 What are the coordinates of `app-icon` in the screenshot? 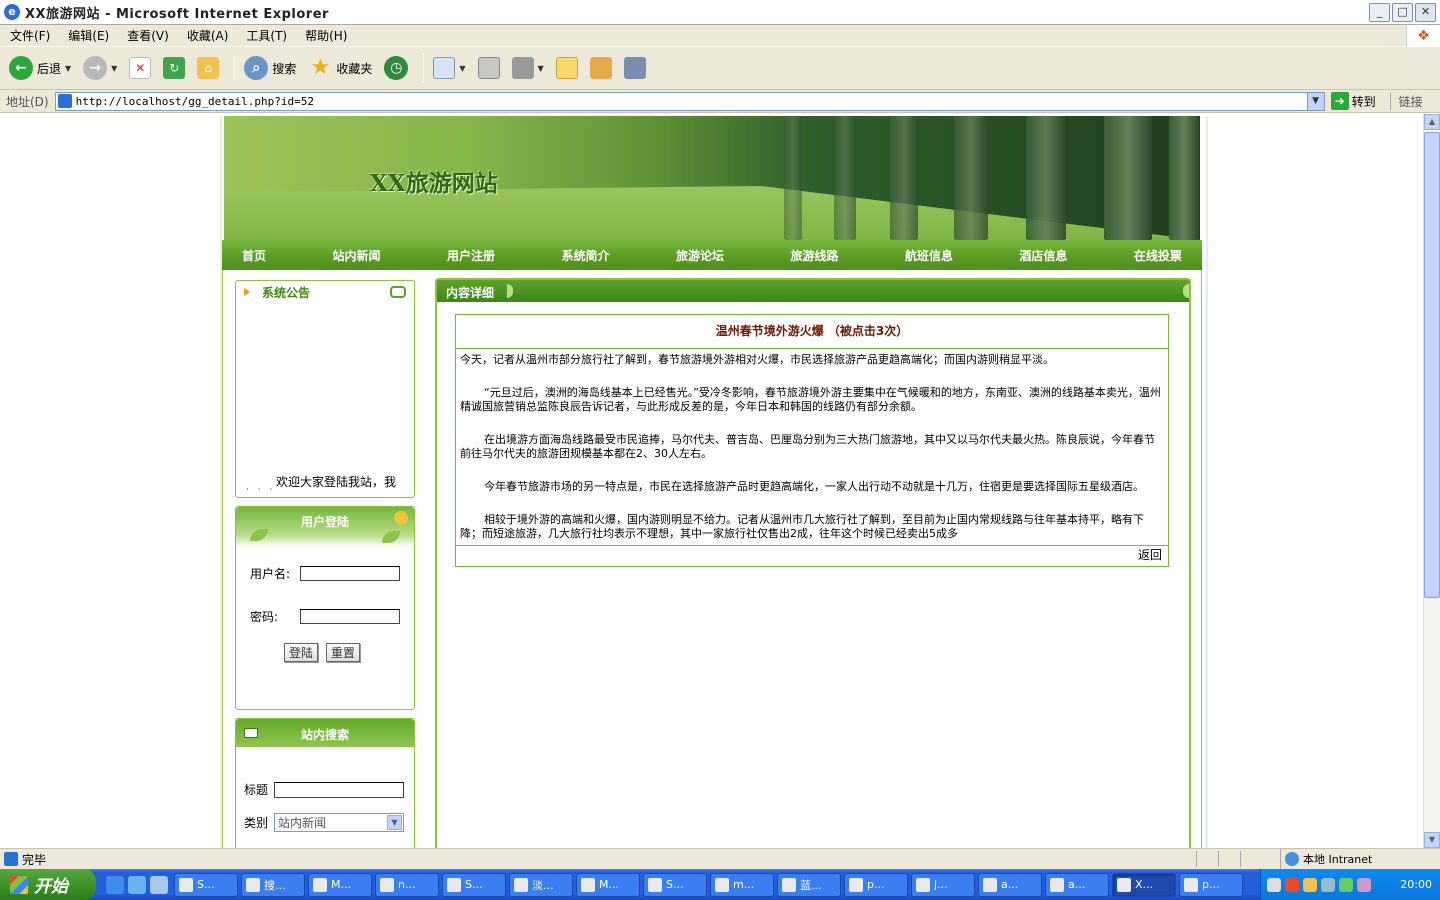 It's located at (454, 884).